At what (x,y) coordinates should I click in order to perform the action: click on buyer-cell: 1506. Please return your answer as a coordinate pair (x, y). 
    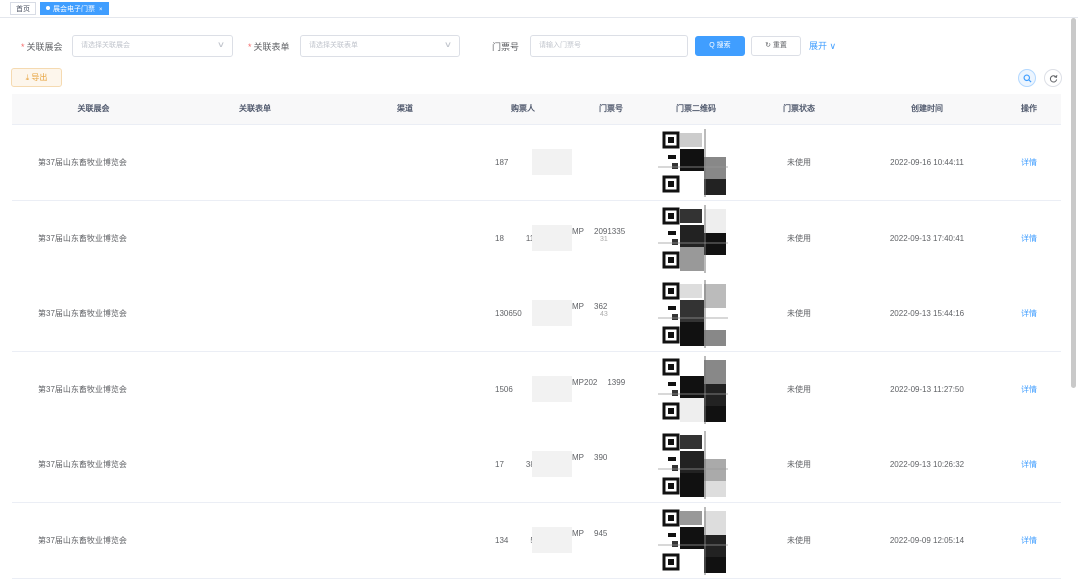
    Looking at the image, I should click on (515, 389).